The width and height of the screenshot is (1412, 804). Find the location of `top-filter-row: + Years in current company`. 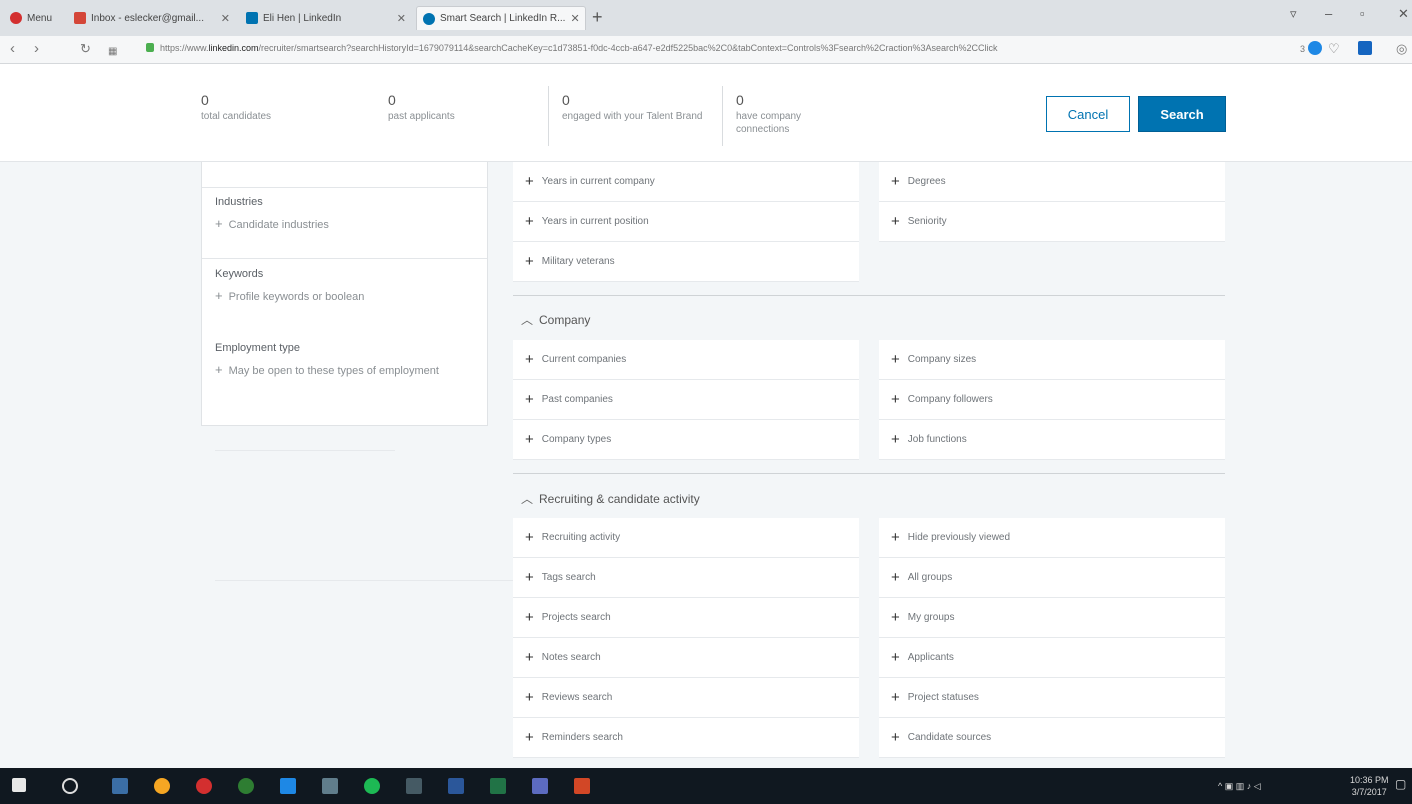

top-filter-row: + Years in current company is located at coordinates (686, 182).